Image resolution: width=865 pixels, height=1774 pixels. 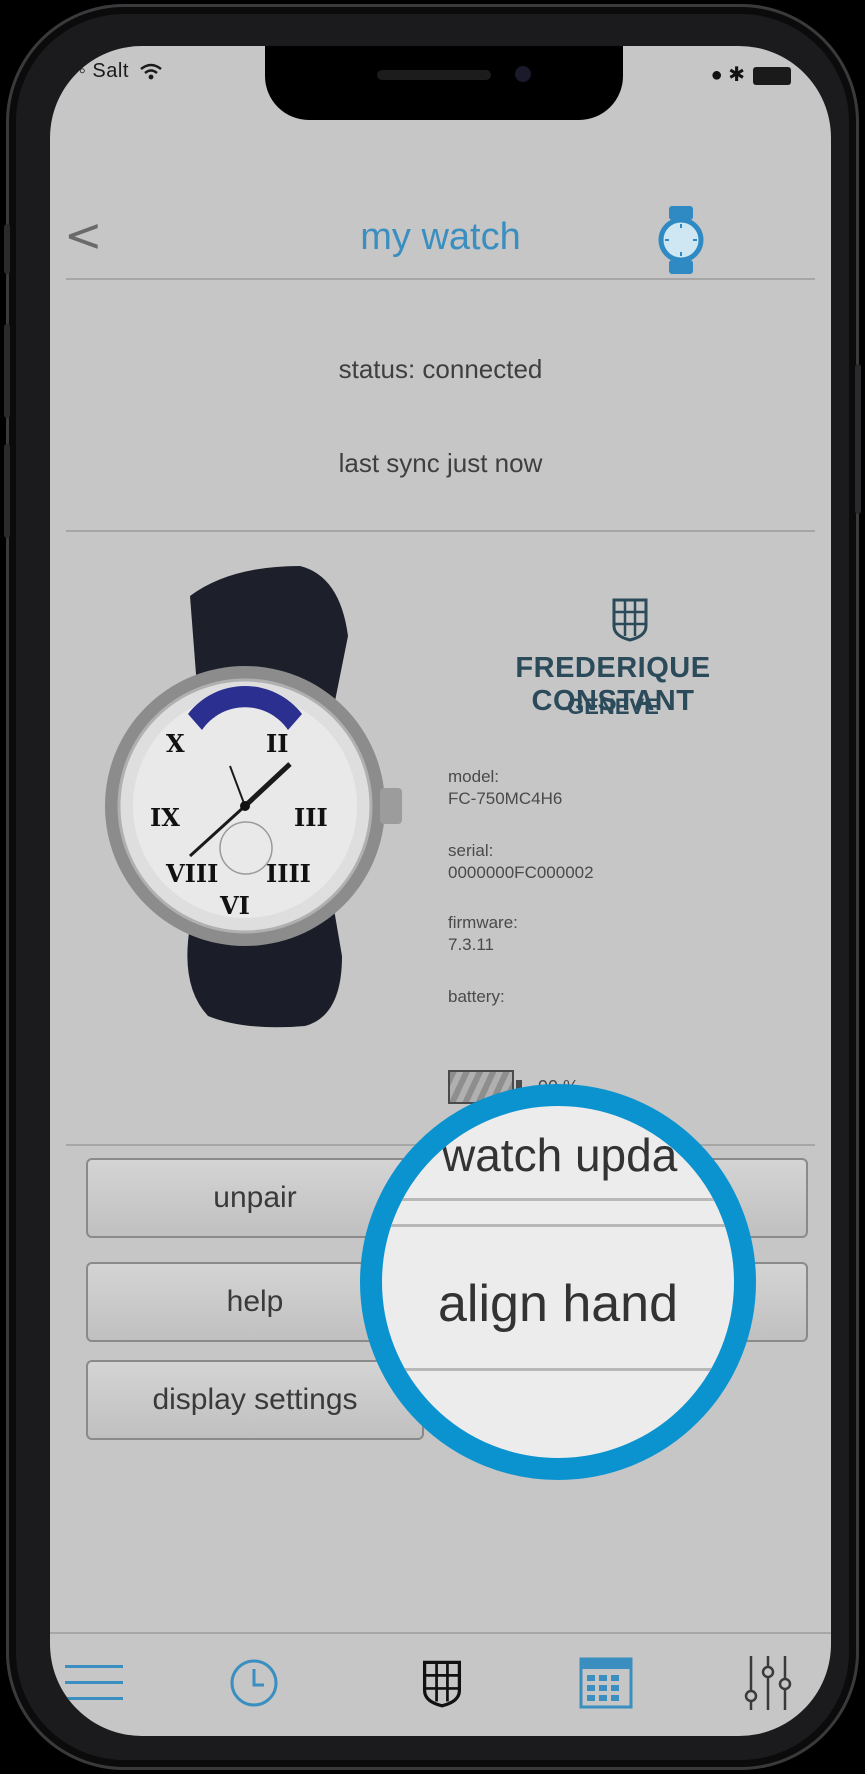 What do you see at coordinates (613, 706) in the screenshot?
I see `brand-subtitle: GENEVE` at bounding box center [613, 706].